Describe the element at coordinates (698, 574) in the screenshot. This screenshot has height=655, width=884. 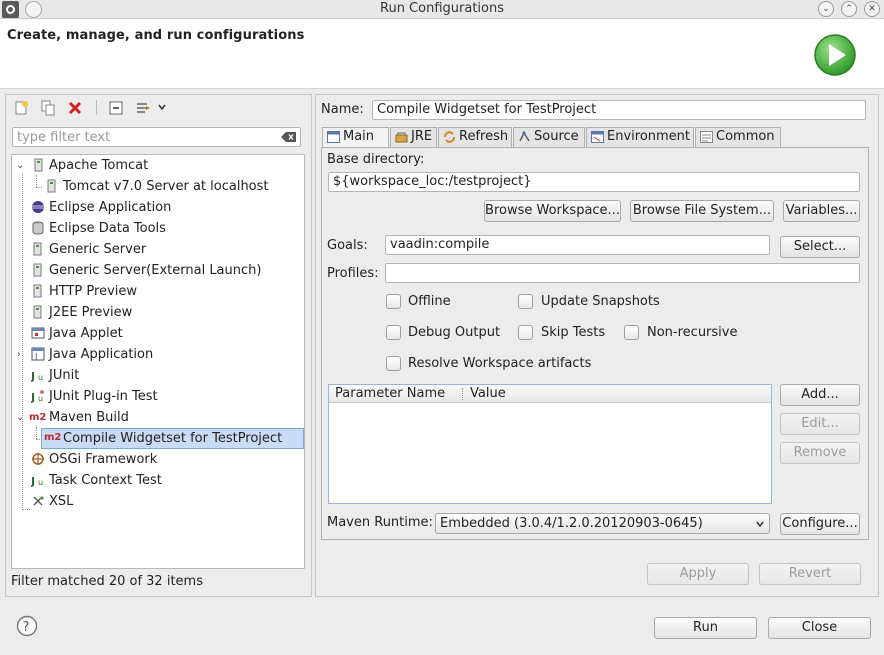
I see `apply-button: Apply` at that location.